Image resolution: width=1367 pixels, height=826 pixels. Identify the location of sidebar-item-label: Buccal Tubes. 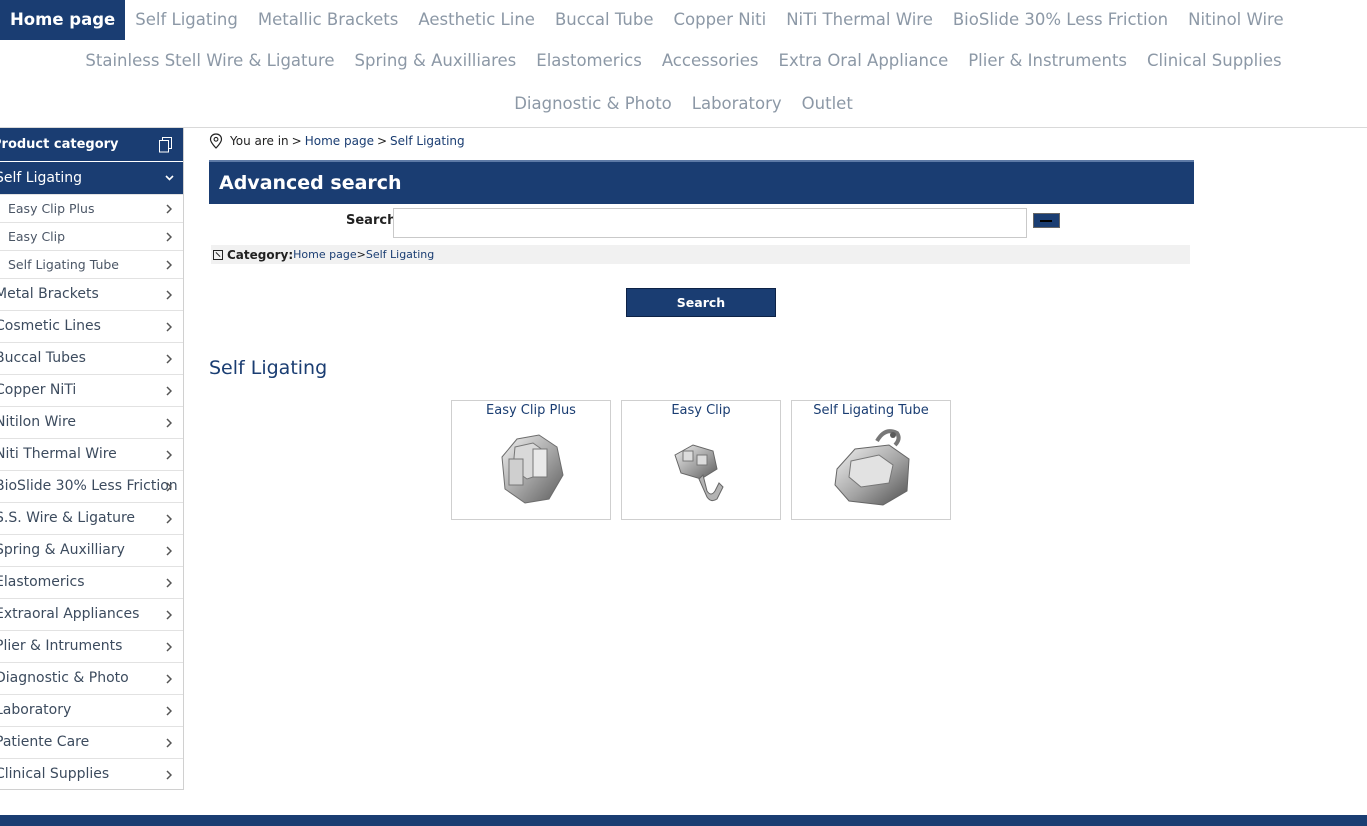
(43, 358).